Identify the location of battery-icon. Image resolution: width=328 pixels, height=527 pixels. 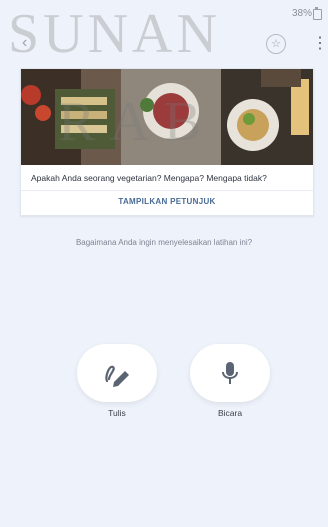
(317, 13).